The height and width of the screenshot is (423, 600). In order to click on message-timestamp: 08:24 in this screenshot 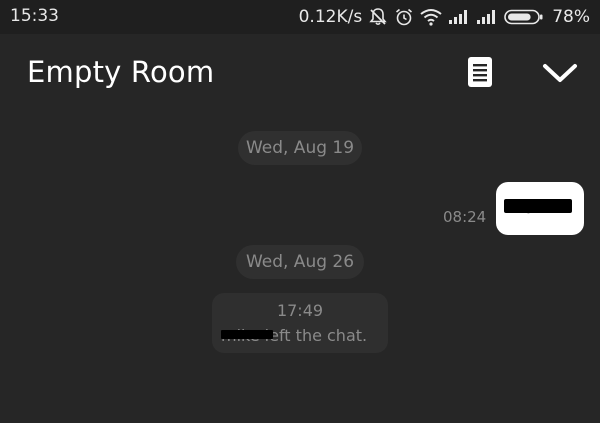, I will do `click(465, 217)`.